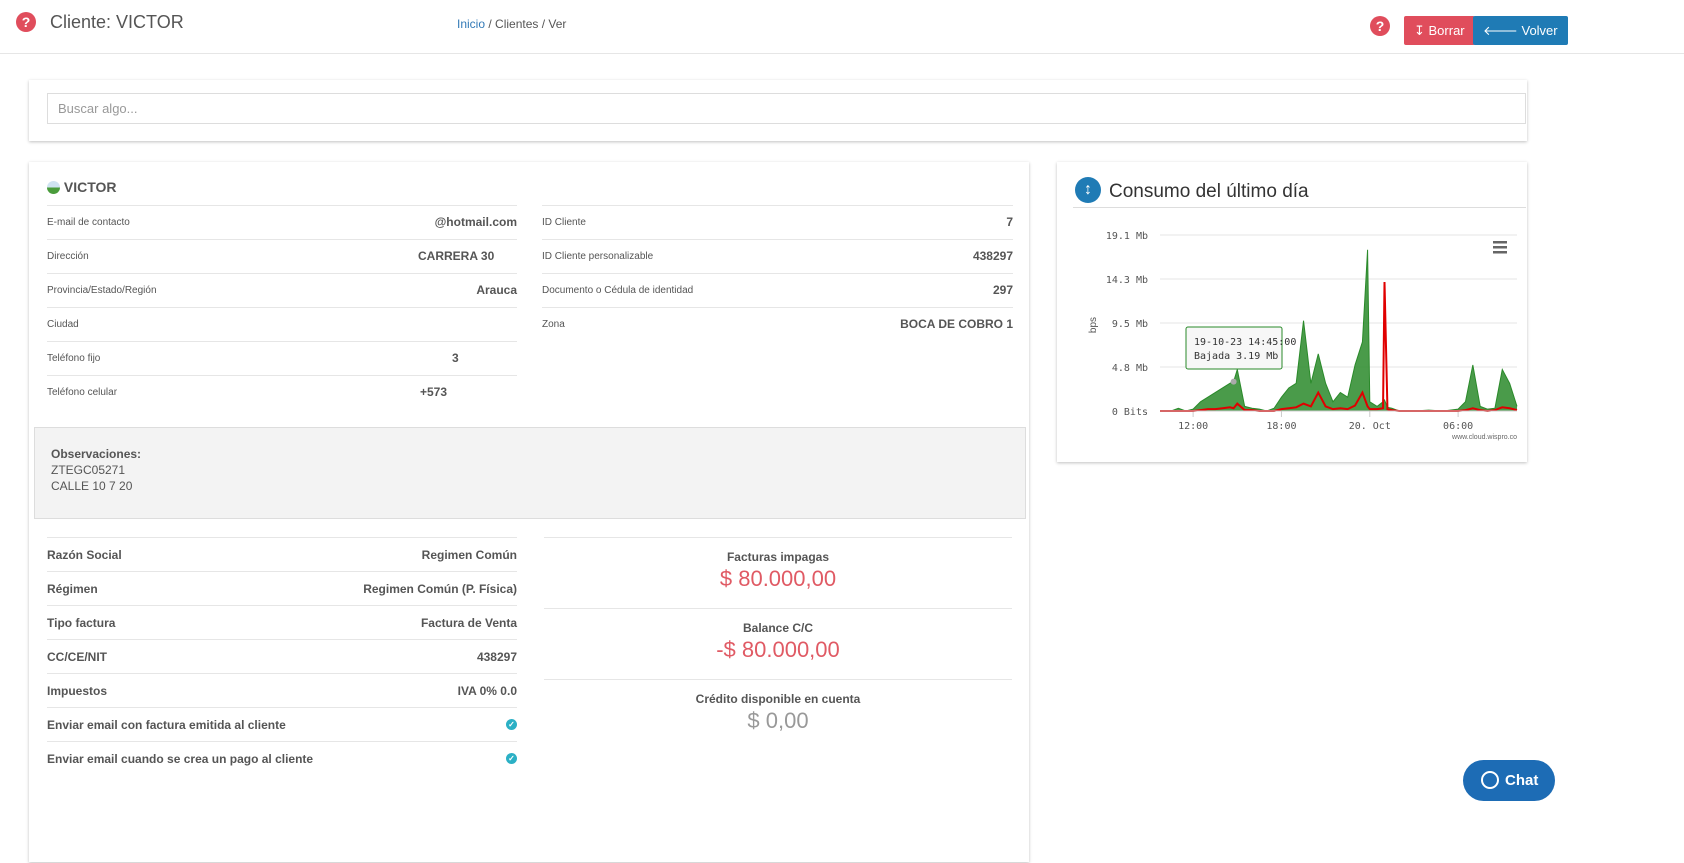 The height and width of the screenshot is (863, 1684). What do you see at coordinates (1236, 356) in the screenshot?
I see `tooltip-value: Bajada 3.19 Mb` at bounding box center [1236, 356].